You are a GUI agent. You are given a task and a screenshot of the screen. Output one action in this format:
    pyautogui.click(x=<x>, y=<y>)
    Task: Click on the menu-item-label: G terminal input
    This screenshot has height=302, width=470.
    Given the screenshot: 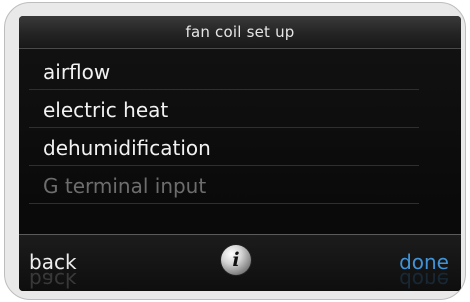 What is the action you would take?
    pyautogui.click(x=125, y=186)
    